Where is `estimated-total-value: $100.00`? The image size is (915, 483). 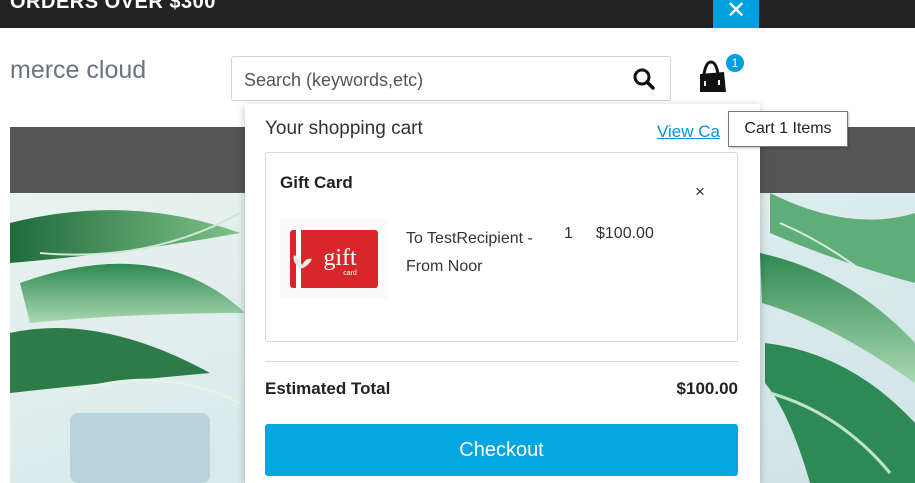
estimated-total-value: $100.00 is located at coordinates (707, 388).